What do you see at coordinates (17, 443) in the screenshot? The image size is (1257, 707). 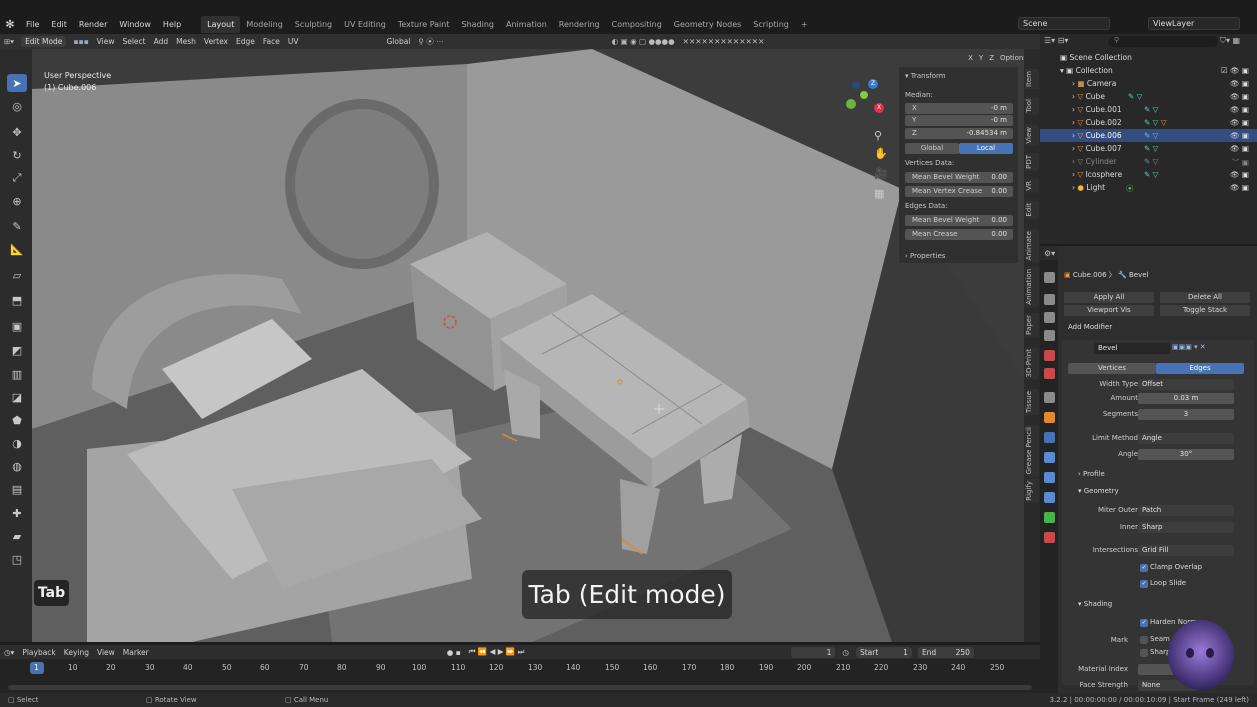 I see `spin-tool-icon: ◑` at bounding box center [17, 443].